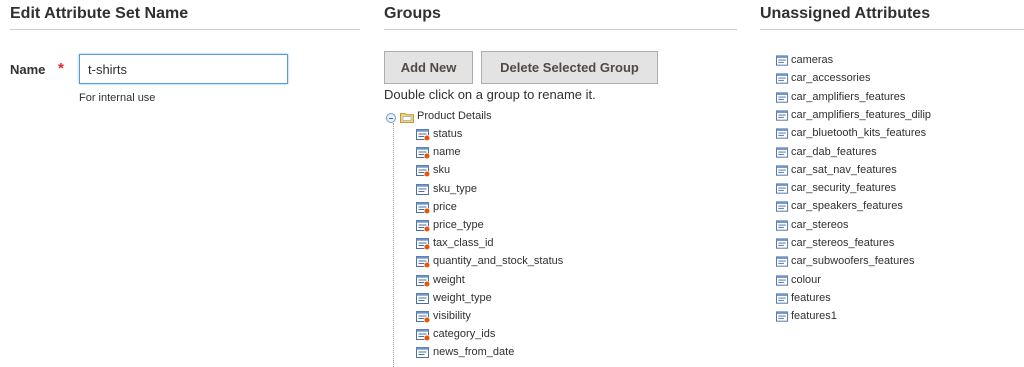  I want to click on unassigned-item-label: car_accessories, so click(831, 78).